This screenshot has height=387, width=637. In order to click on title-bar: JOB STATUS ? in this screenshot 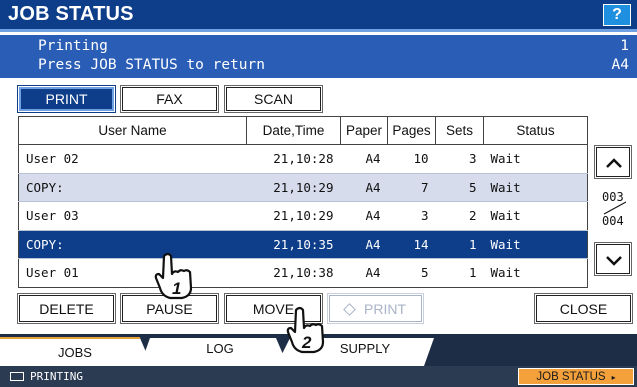, I will do `click(318, 16)`.